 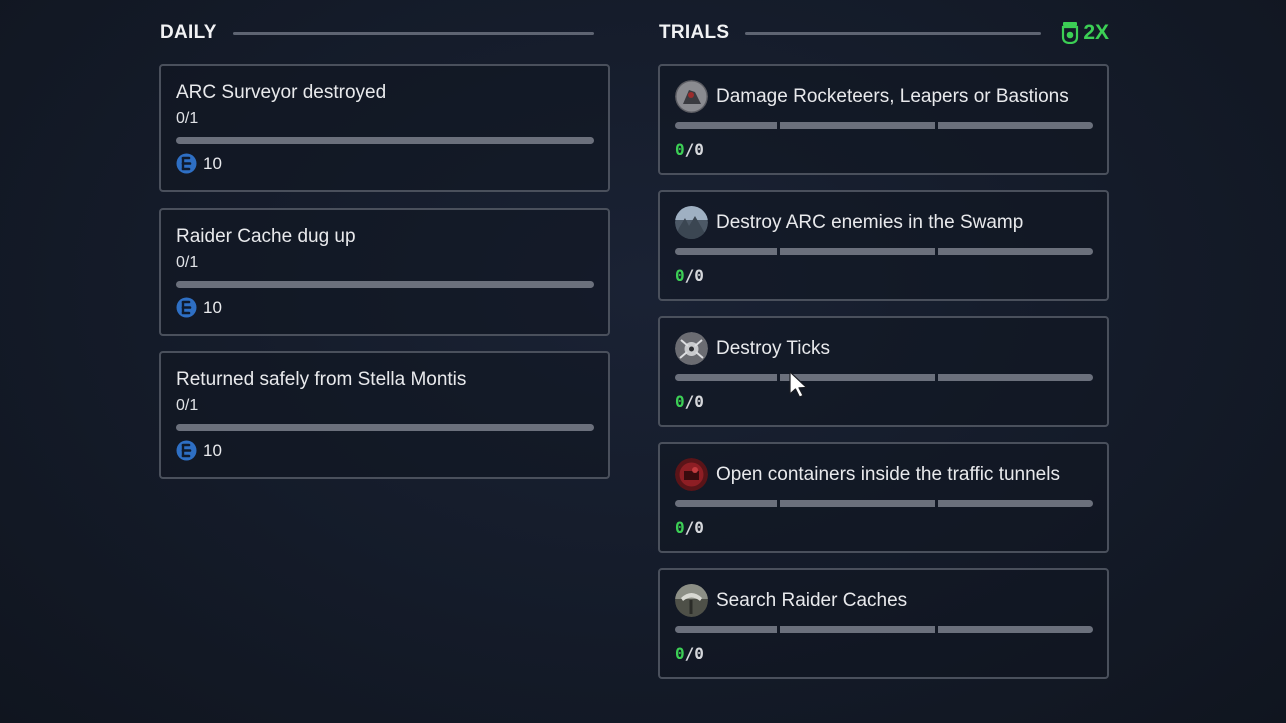 What do you see at coordinates (691, 474) in the screenshot?
I see `container-thumbnail-icon` at bounding box center [691, 474].